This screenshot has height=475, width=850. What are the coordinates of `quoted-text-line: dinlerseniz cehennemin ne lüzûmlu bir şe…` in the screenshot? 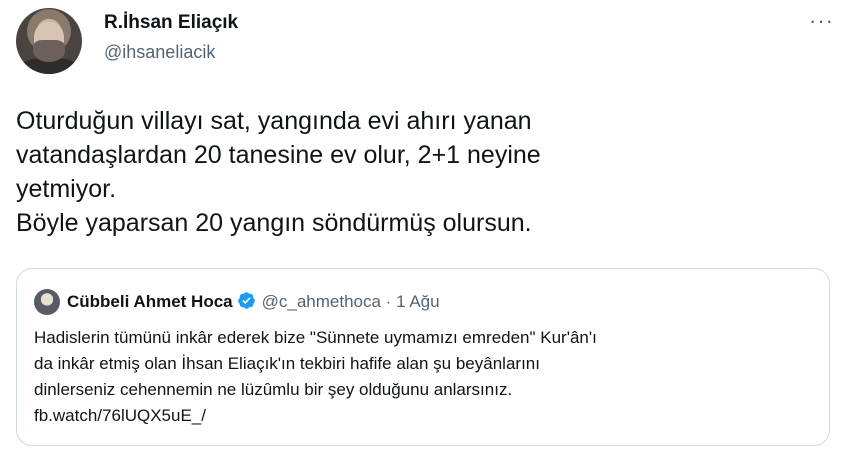 It's located at (273, 389).